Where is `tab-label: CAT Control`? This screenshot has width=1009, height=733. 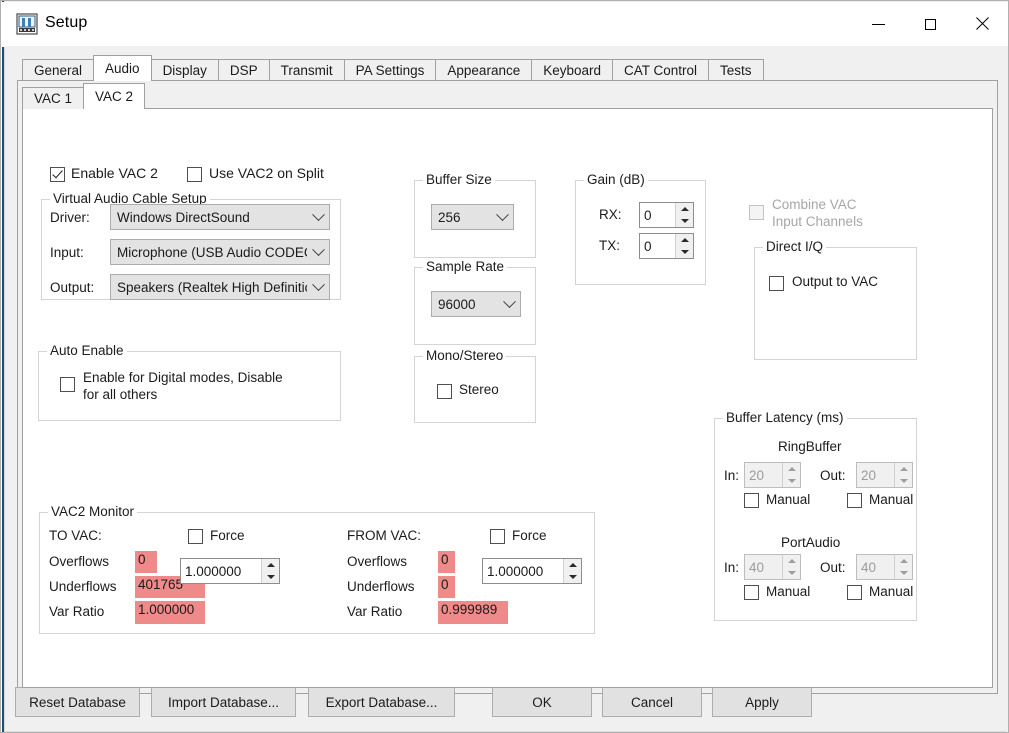 tab-label: CAT Control is located at coordinates (661, 70).